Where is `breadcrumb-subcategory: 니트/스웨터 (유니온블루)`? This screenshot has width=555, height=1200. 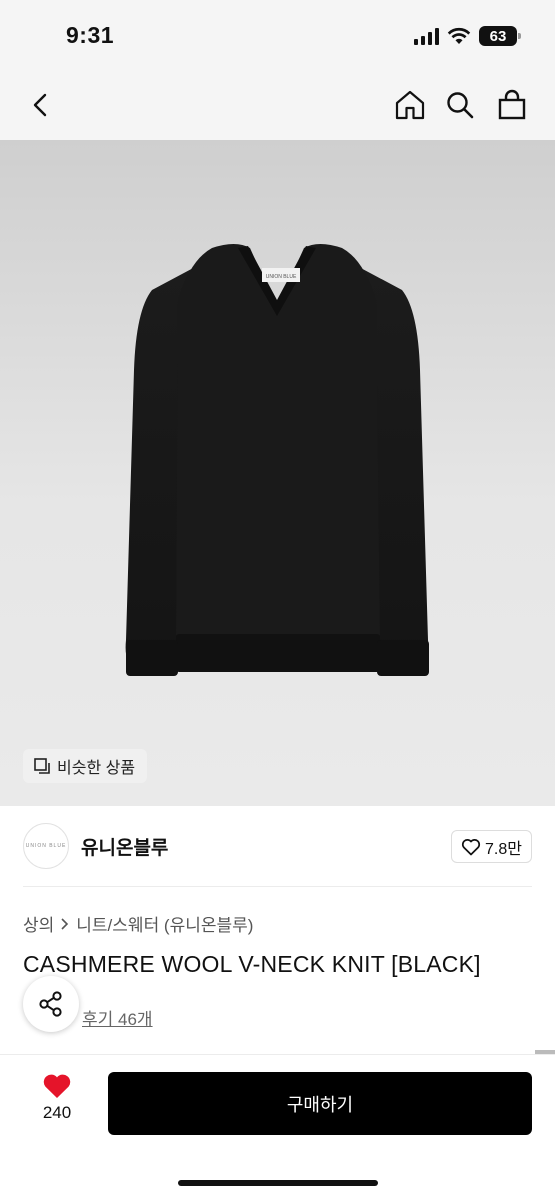
breadcrumb-subcategory: 니트/스웨터 (유니온블루) is located at coordinates (164, 923).